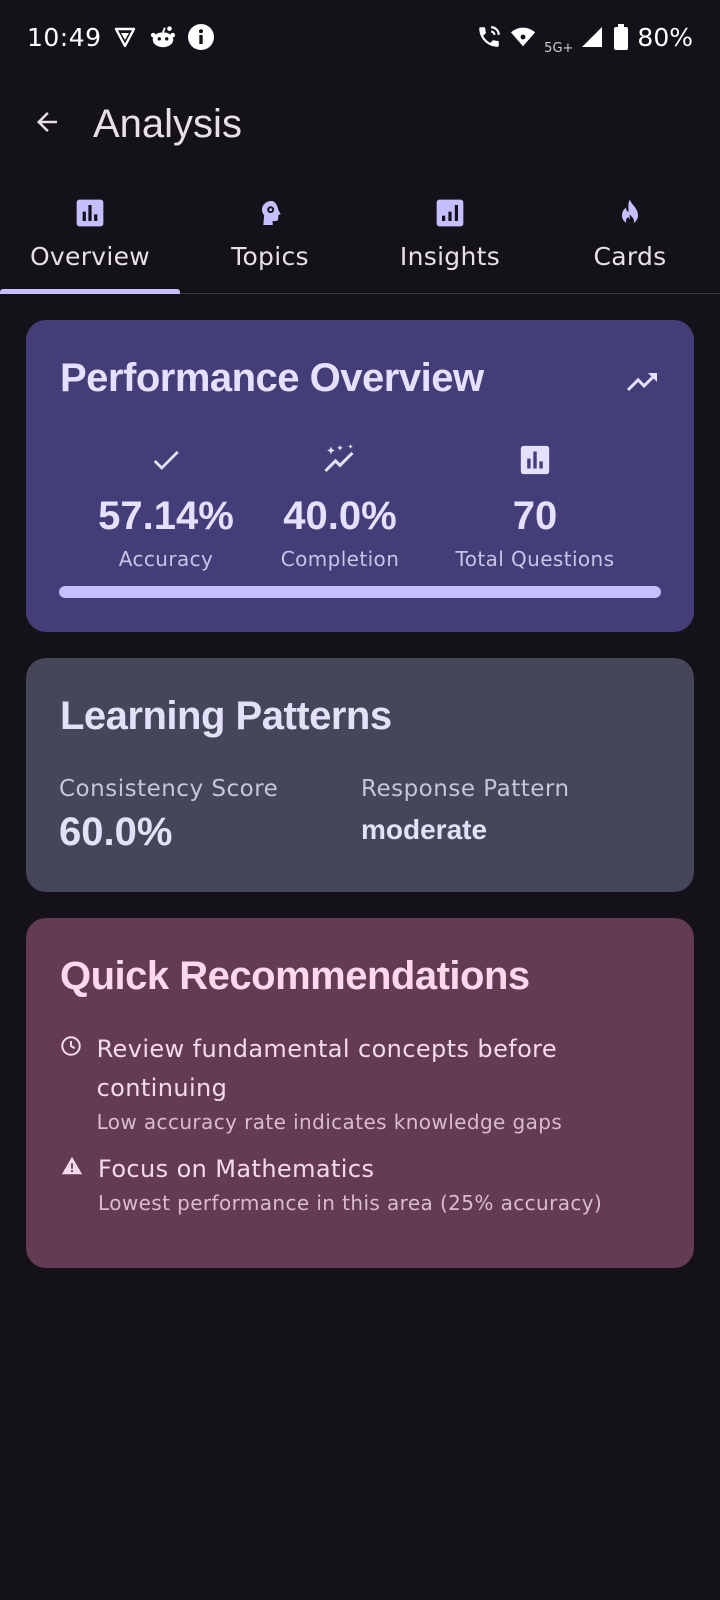  I want to click on check-icon, so click(166, 460).